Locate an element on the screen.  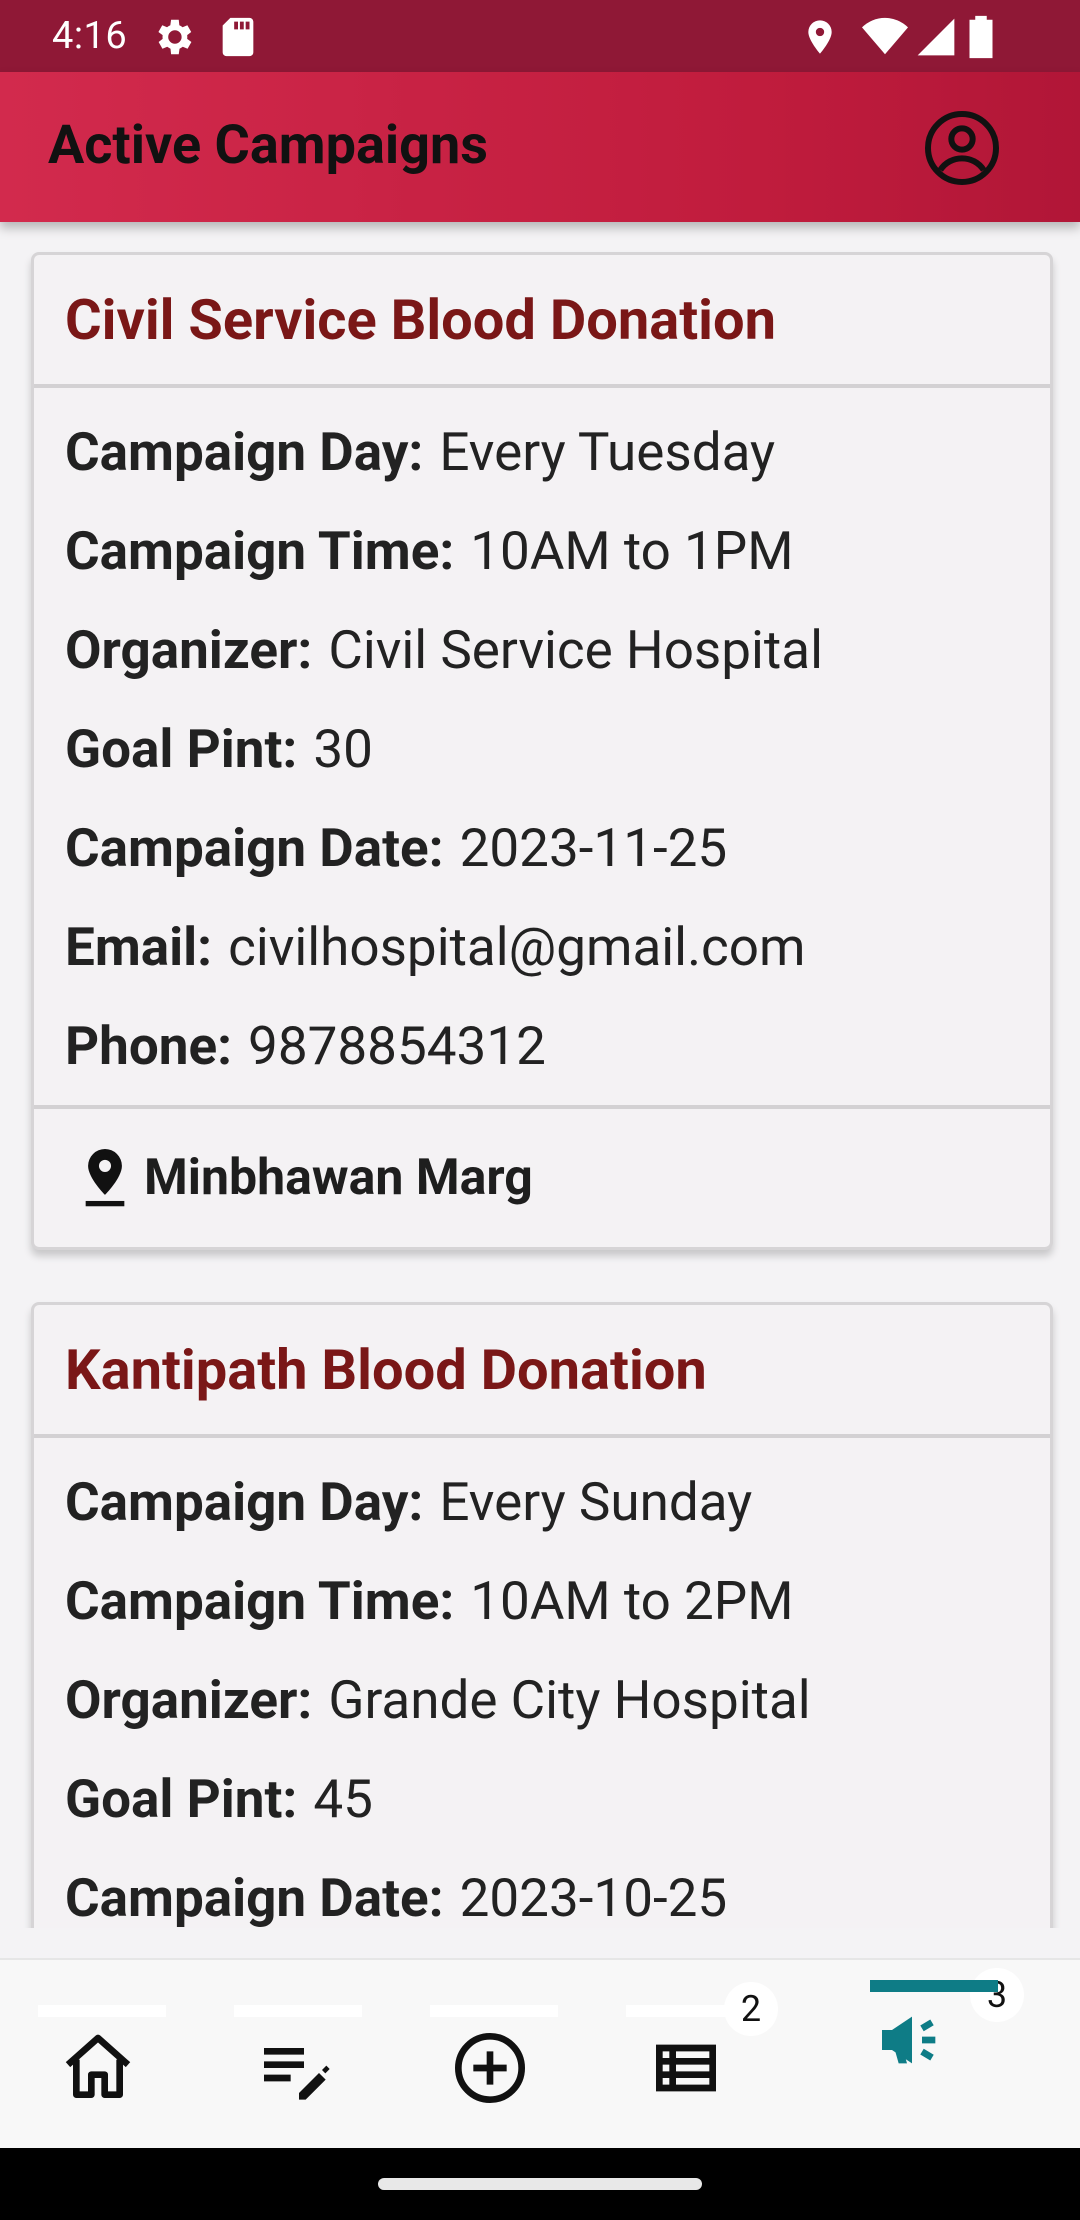
field-value: Civil Service Hospital is located at coordinates (575, 649).